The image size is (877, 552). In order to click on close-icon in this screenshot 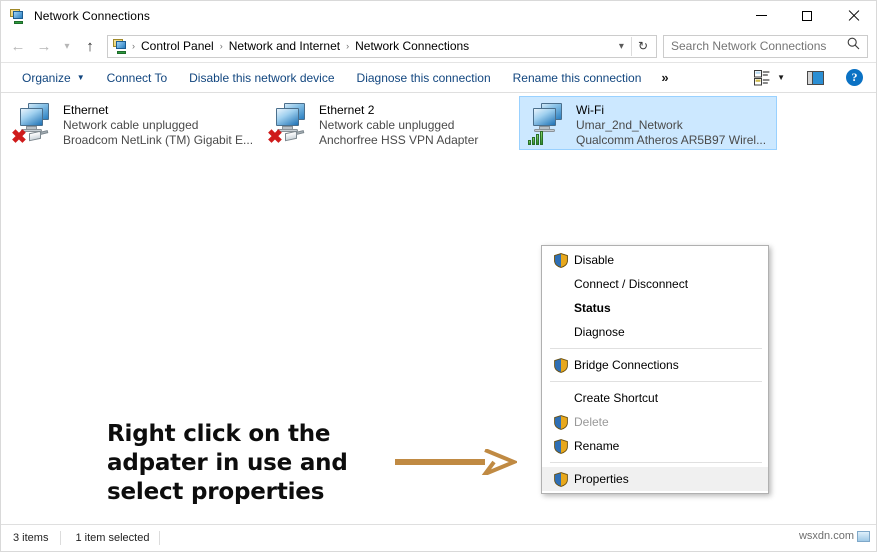, I will do `click(853, 15)`.